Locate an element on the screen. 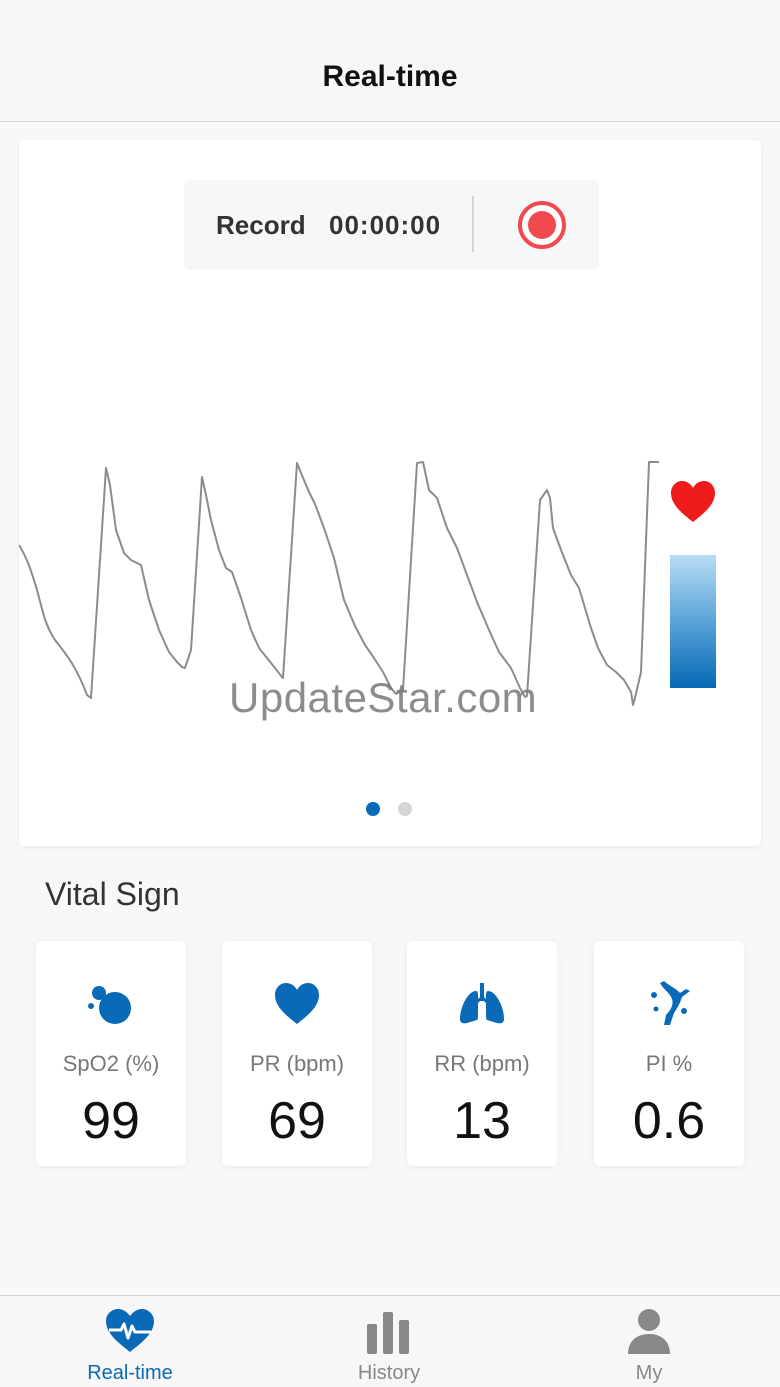 The image size is (780, 1387). vital-label: PI % is located at coordinates (669, 1063).